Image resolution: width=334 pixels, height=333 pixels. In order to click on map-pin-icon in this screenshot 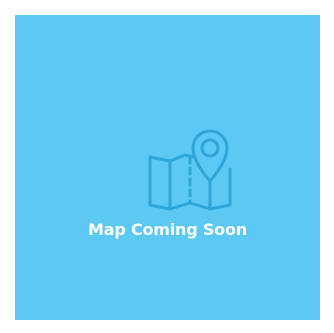, I will do `click(190, 170)`.